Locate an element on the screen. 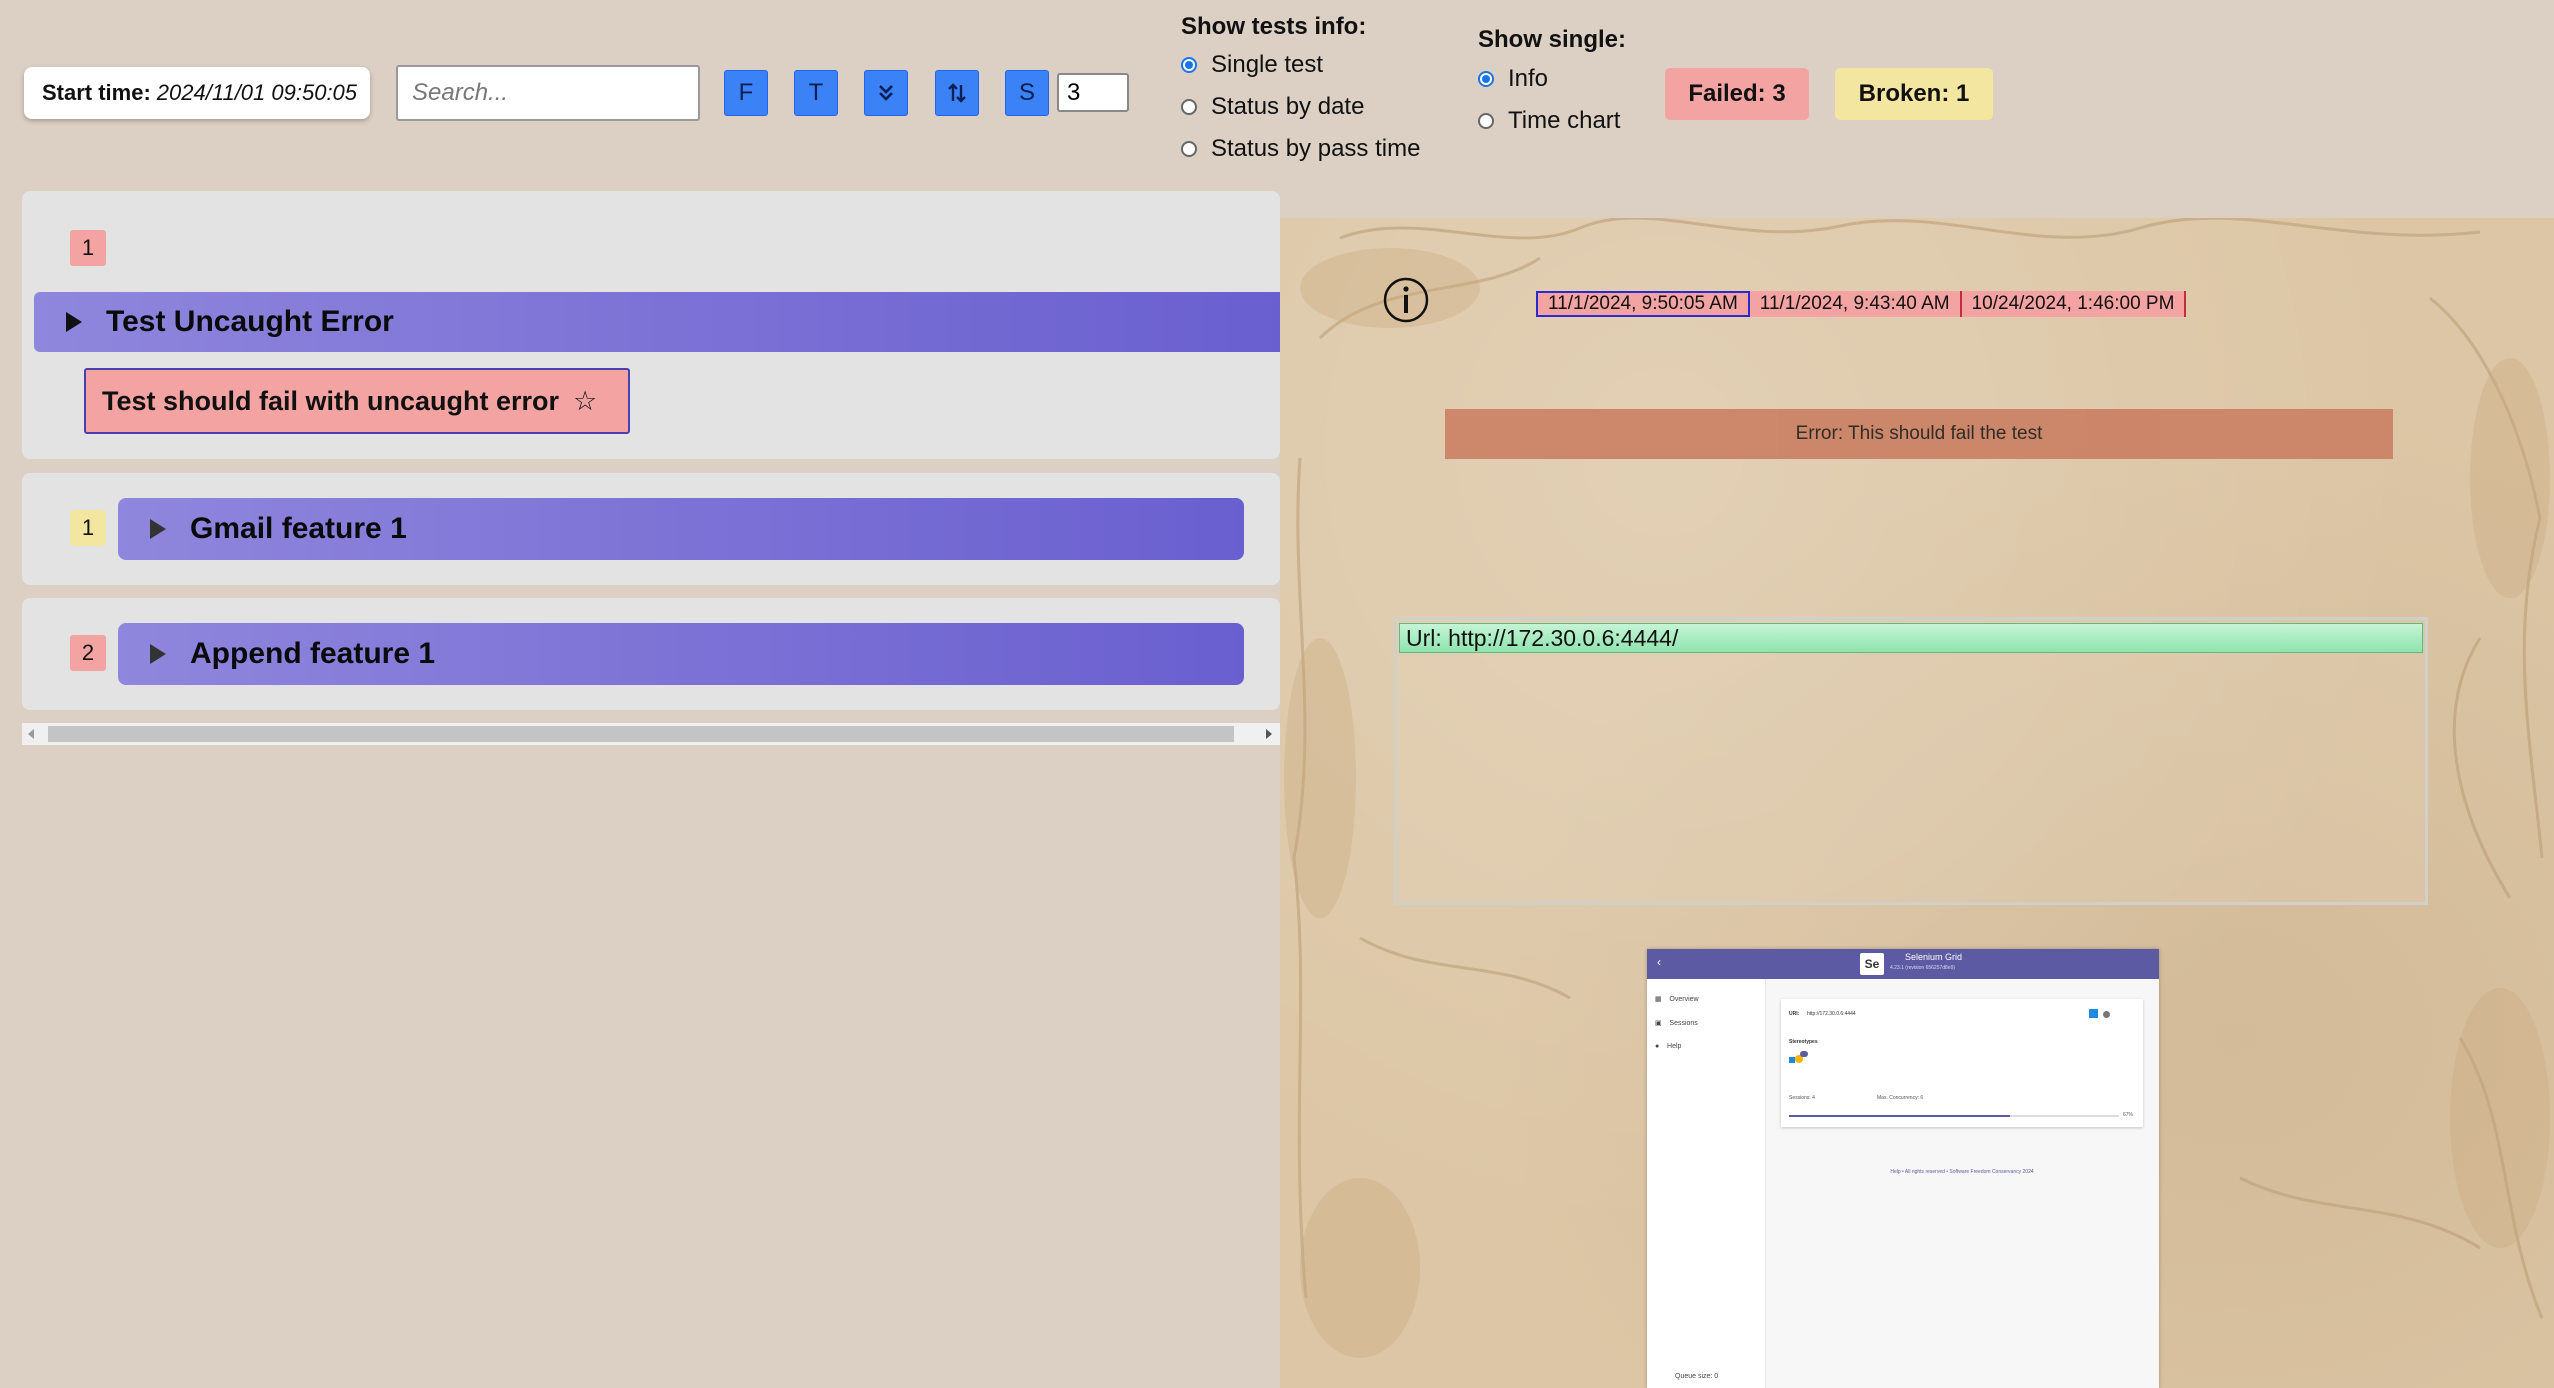 The height and width of the screenshot is (1388, 2554). horizontal-scrollbar is located at coordinates (651, 734).